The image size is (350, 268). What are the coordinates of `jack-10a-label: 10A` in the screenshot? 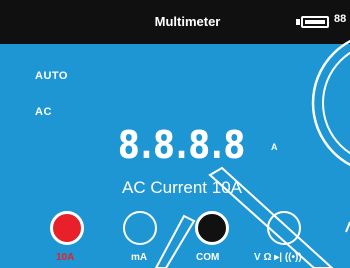 It's located at (65, 257).